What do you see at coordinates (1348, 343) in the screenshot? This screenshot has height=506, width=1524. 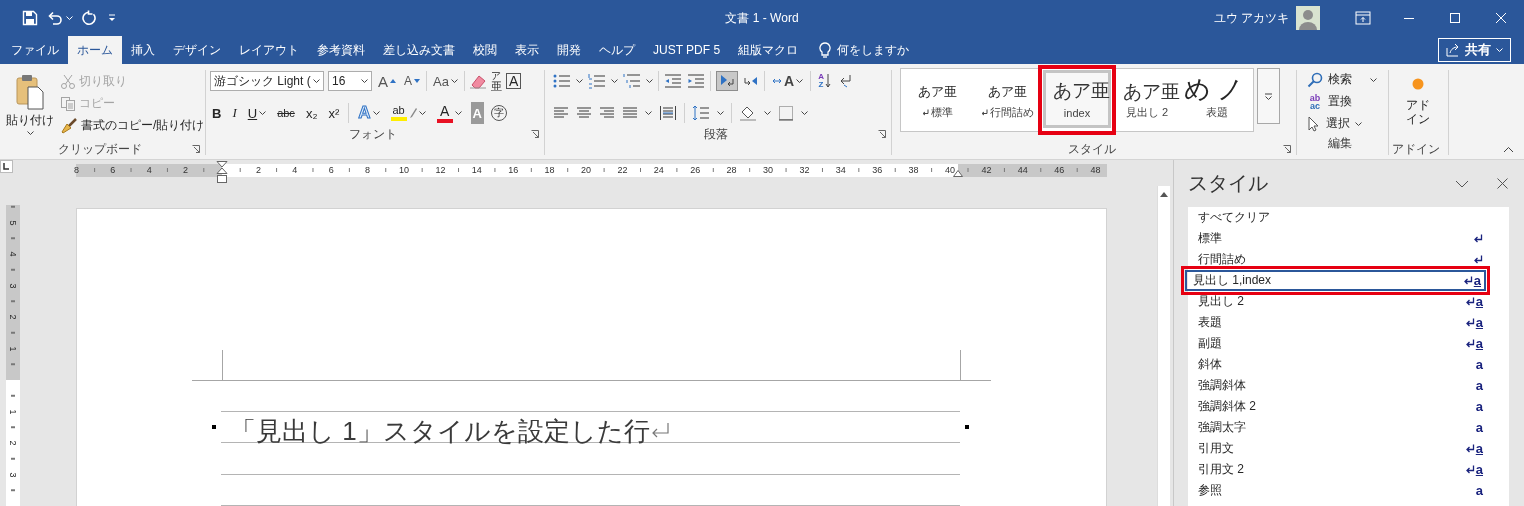 I see `style-list-item: 副題 a` at bounding box center [1348, 343].